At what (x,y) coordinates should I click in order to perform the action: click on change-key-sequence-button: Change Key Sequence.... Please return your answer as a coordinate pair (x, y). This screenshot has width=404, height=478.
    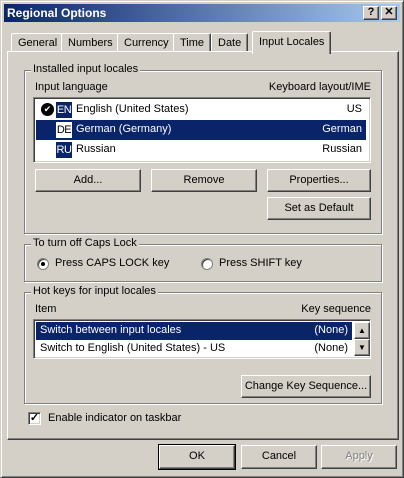
    Looking at the image, I should click on (306, 386).